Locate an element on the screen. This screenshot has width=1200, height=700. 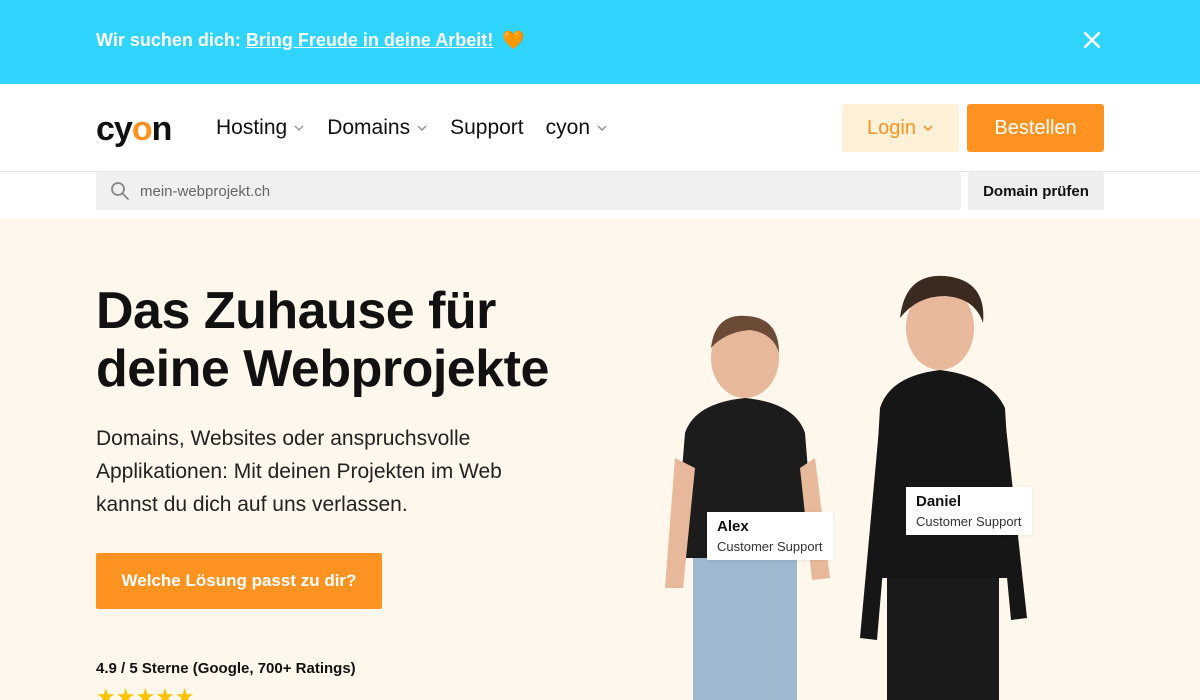
heart-icon: 🧡 is located at coordinates (513, 40).